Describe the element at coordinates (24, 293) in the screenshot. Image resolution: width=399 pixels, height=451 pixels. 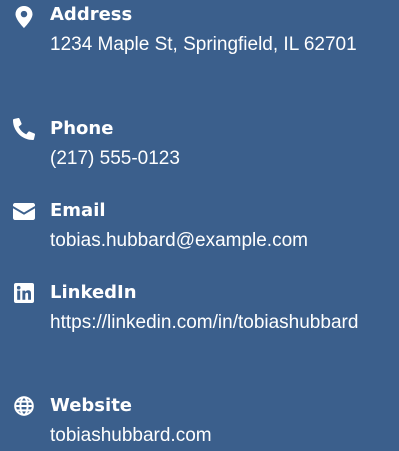
I see `linkedin-icon` at that location.